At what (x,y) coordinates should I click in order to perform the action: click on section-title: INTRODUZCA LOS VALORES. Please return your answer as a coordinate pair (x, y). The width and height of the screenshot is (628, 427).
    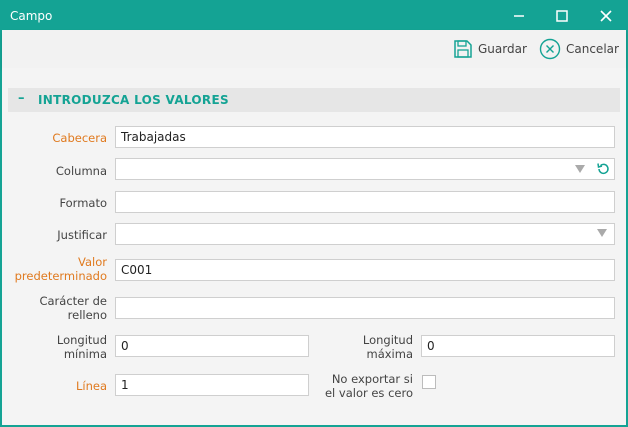
    Looking at the image, I should click on (133, 100).